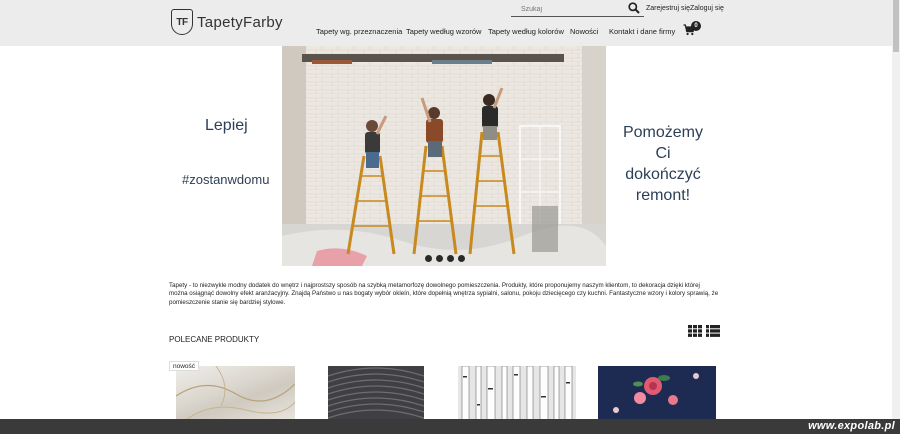 Image resolution: width=900 pixels, height=434 pixels. I want to click on search-box, so click(577, 8).